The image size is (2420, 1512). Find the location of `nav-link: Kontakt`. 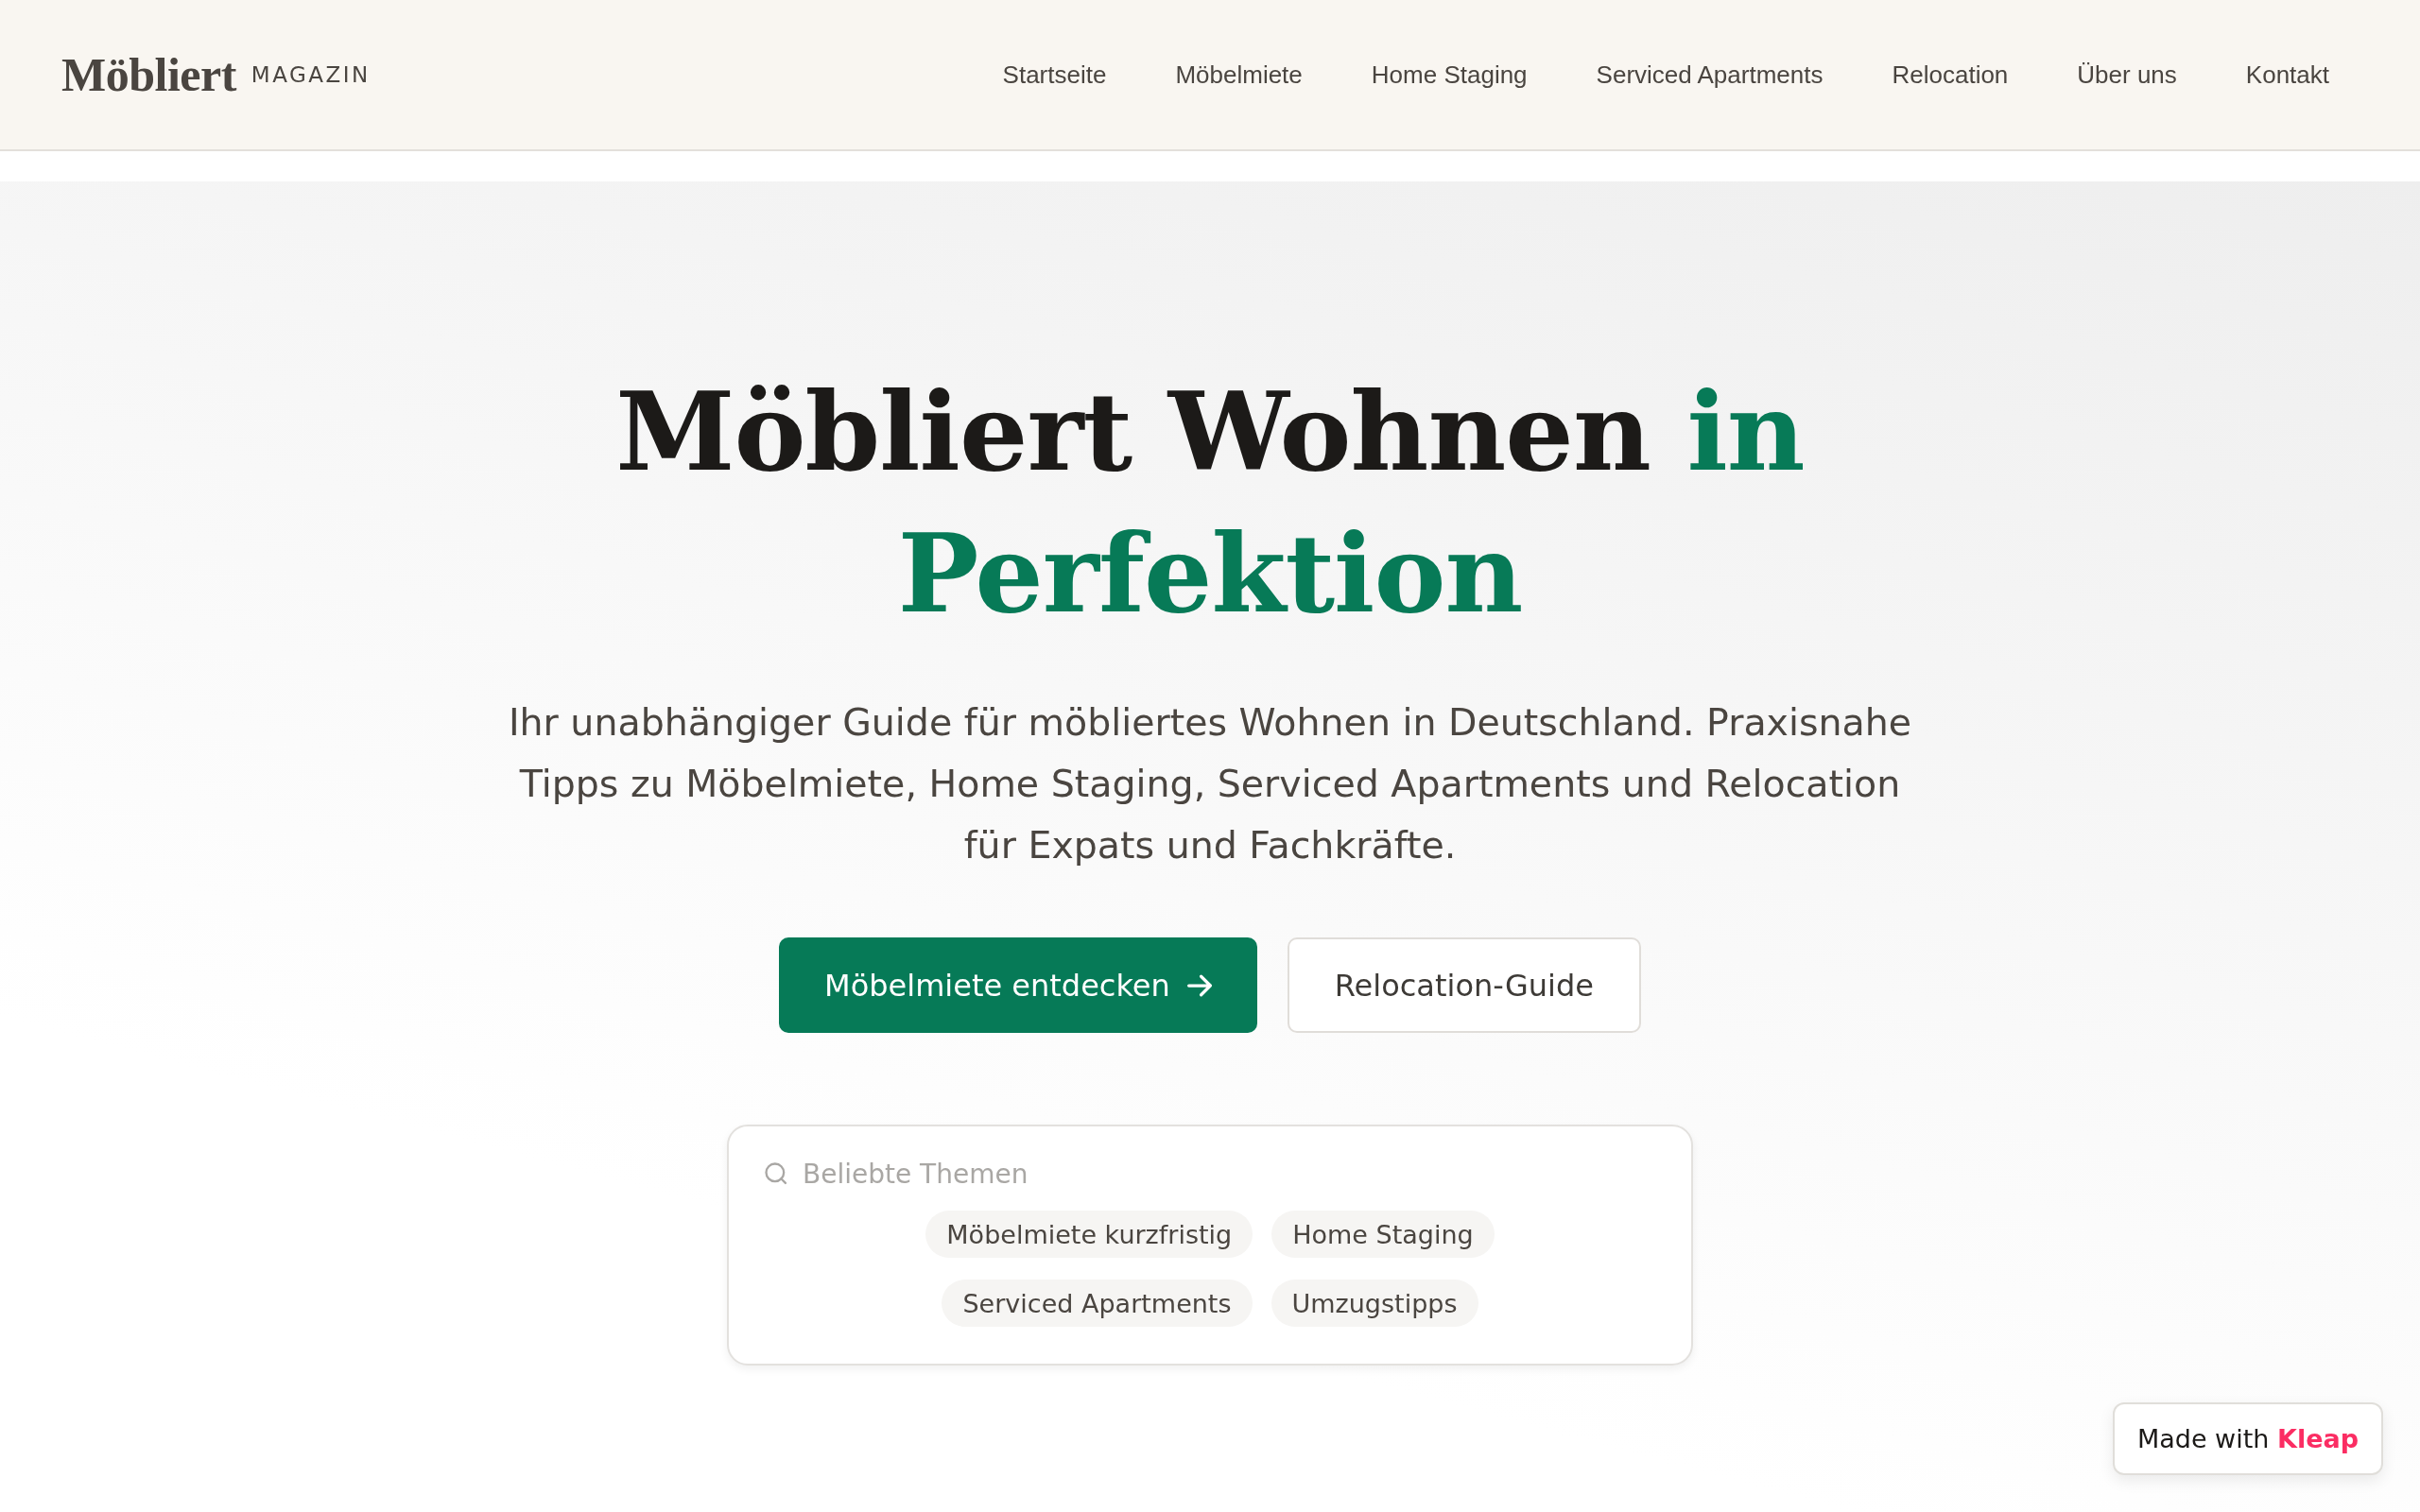

nav-link: Kontakt is located at coordinates (2287, 75).